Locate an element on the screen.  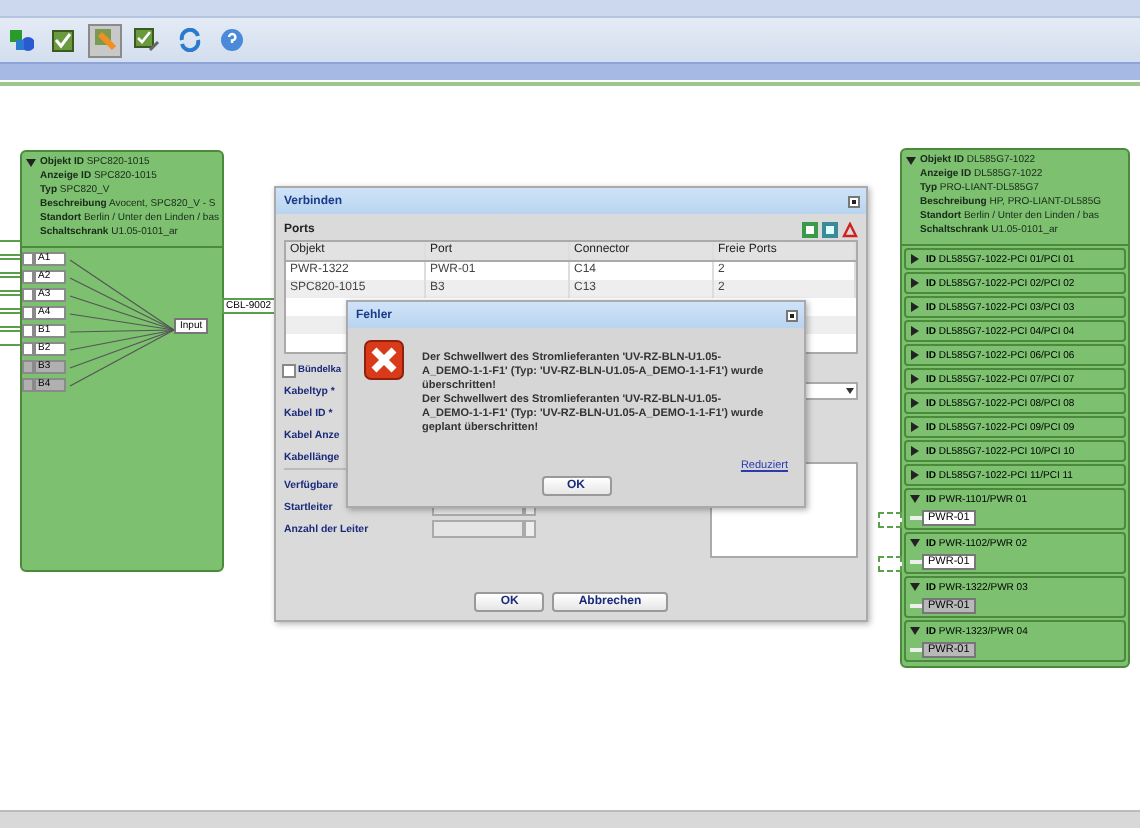
table-icon is located at coordinates (830, 229).